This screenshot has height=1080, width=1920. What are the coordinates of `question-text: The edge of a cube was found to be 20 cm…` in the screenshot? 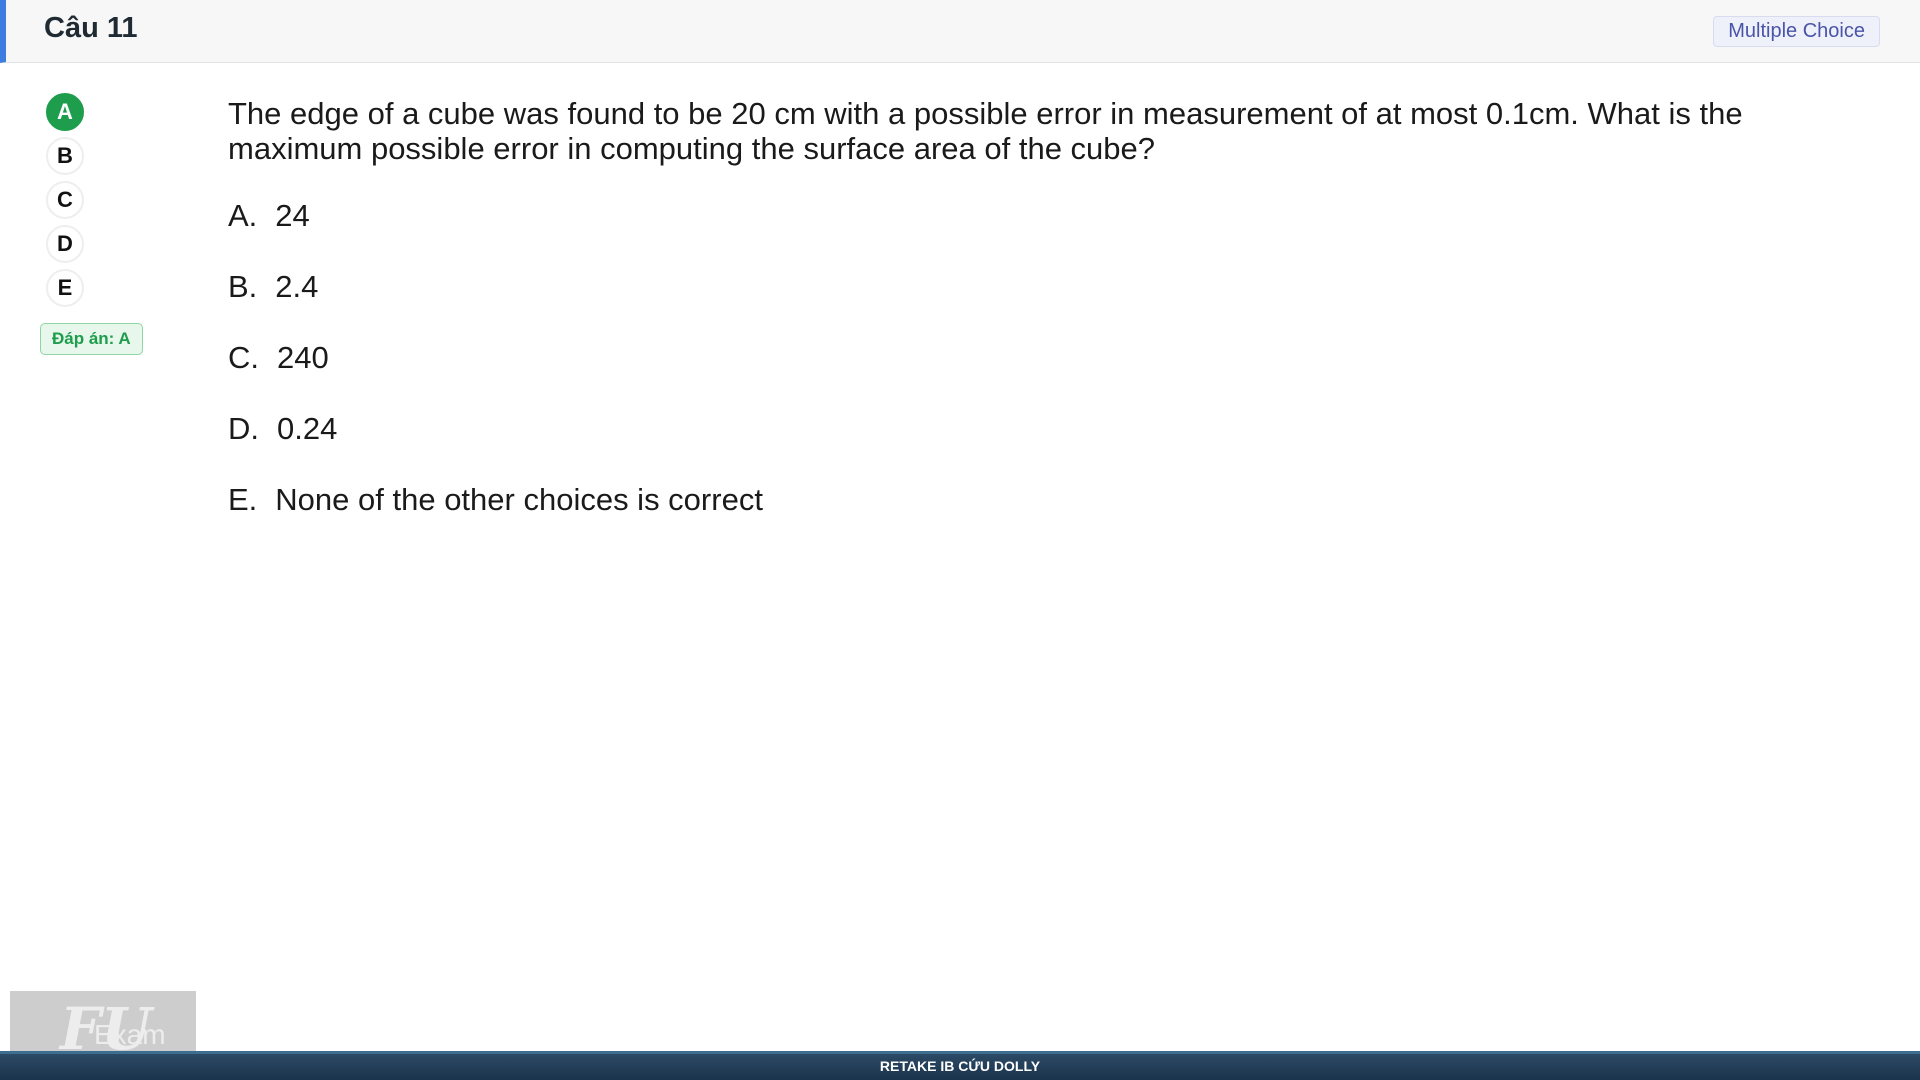 It's located at (985, 131).